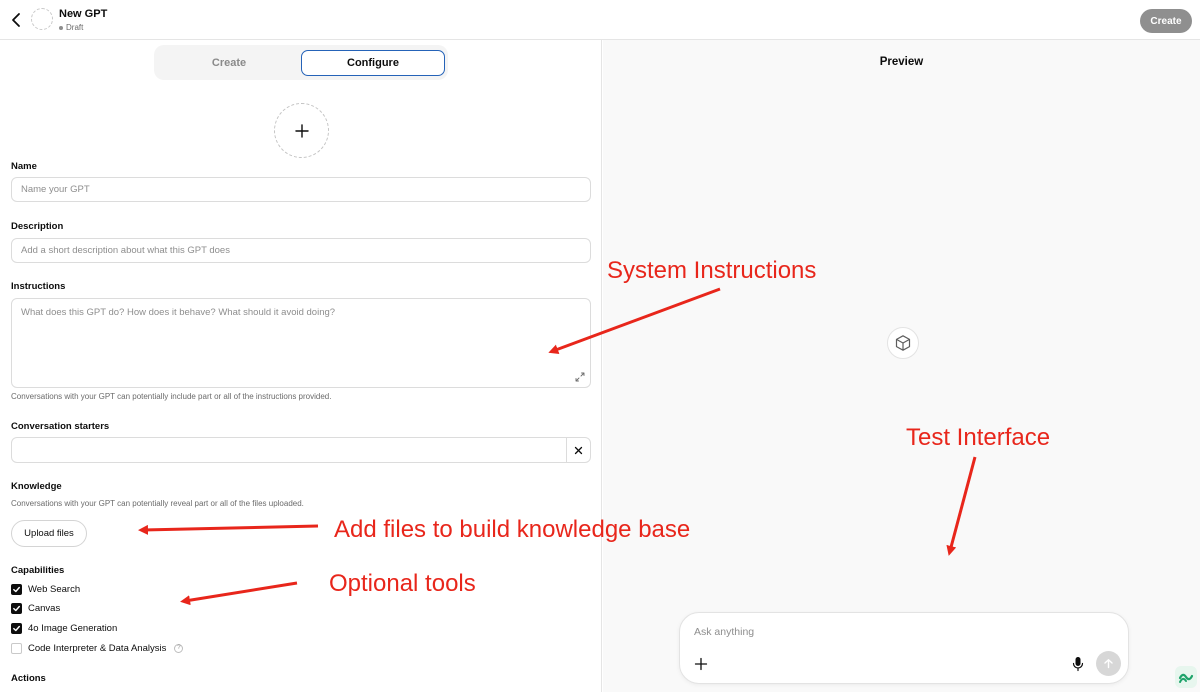  I want to click on chevron-left-icon, so click(16, 20).